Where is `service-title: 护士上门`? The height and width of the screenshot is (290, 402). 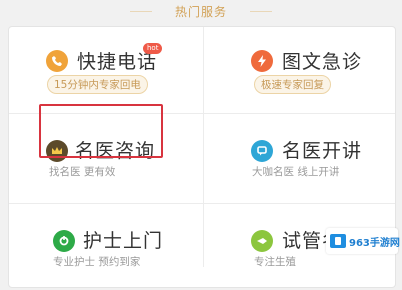 service-title: 护士上门 is located at coordinates (123, 241).